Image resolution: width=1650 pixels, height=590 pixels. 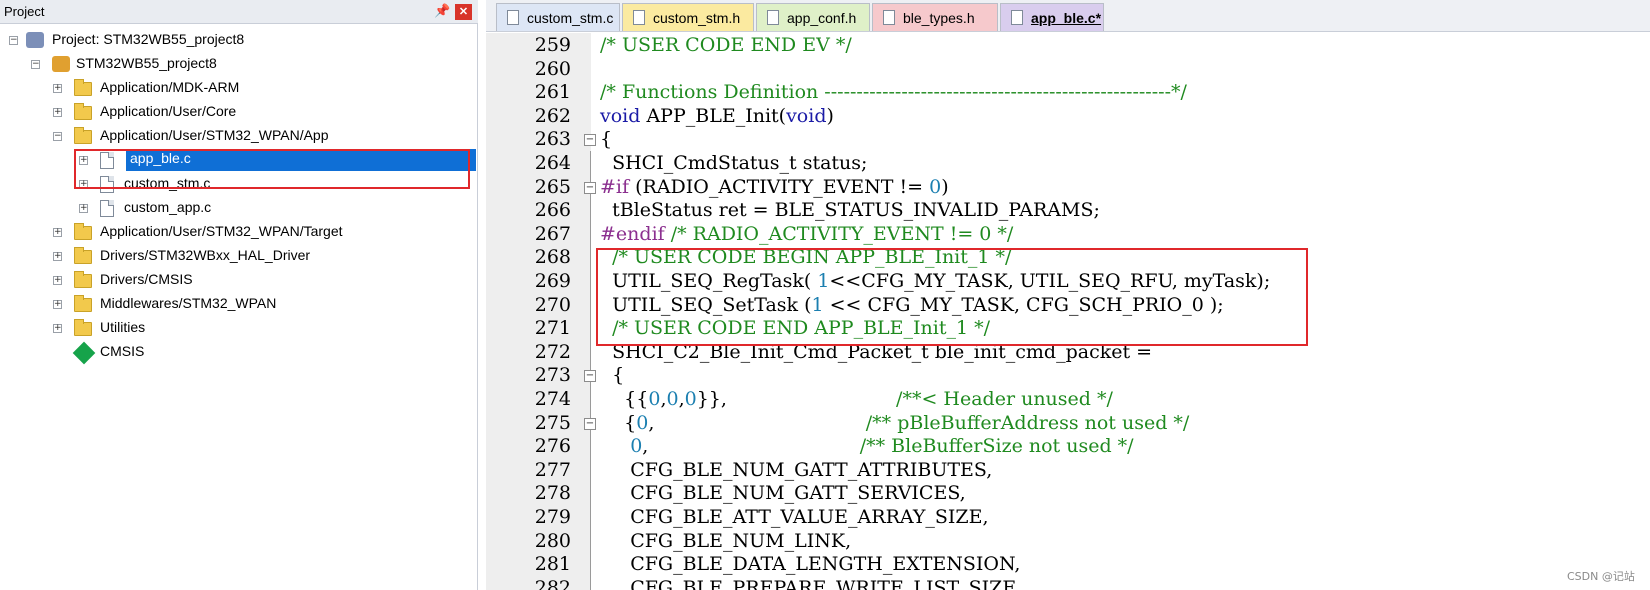 I want to click on line-number: 260, so click(x=552, y=68).